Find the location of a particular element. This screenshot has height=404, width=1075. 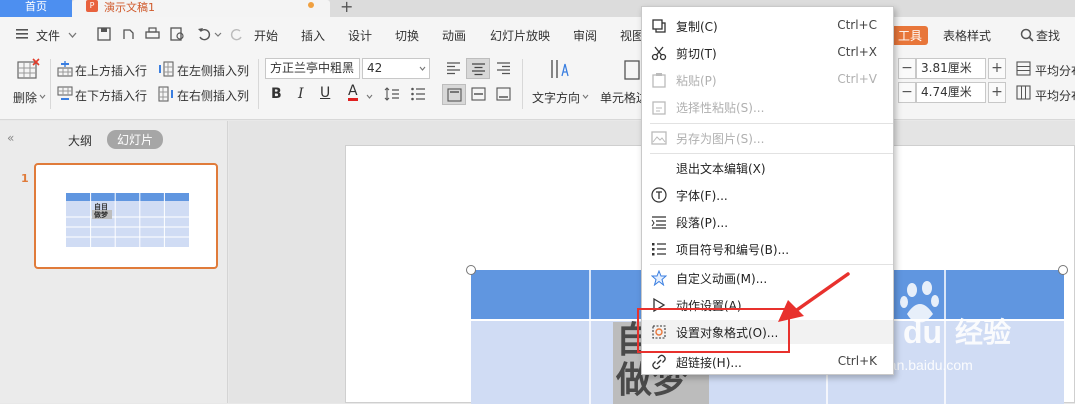

menu-search: 查找 is located at coordinates (1048, 35).